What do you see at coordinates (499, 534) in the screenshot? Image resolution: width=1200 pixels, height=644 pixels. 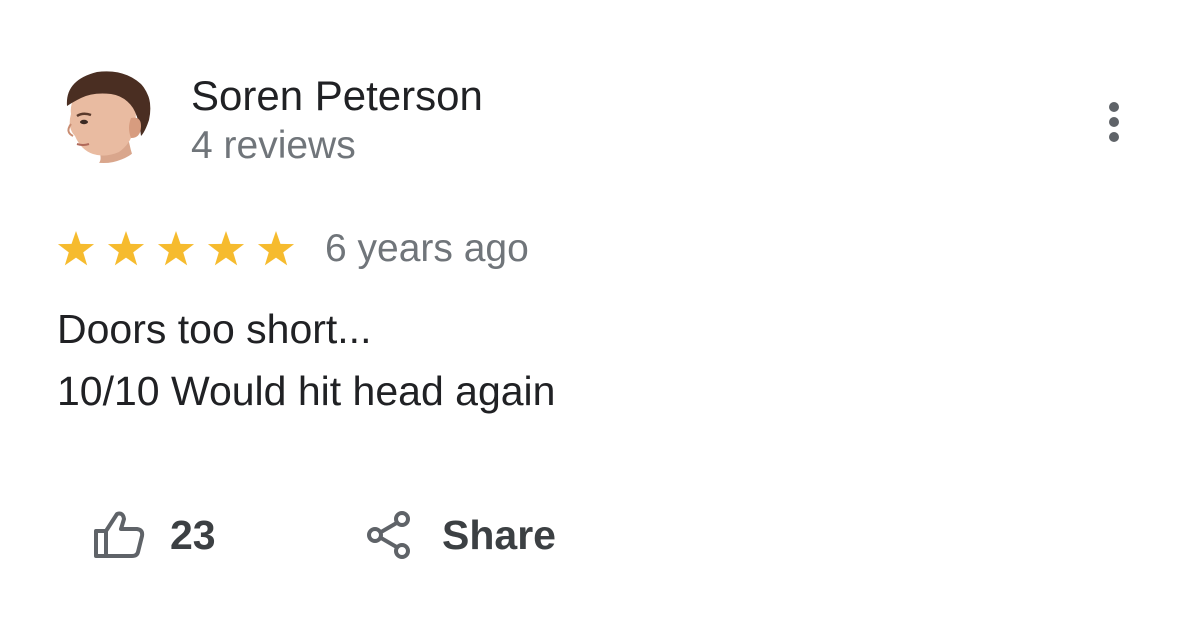 I see `share-label: Share` at bounding box center [499, 534].